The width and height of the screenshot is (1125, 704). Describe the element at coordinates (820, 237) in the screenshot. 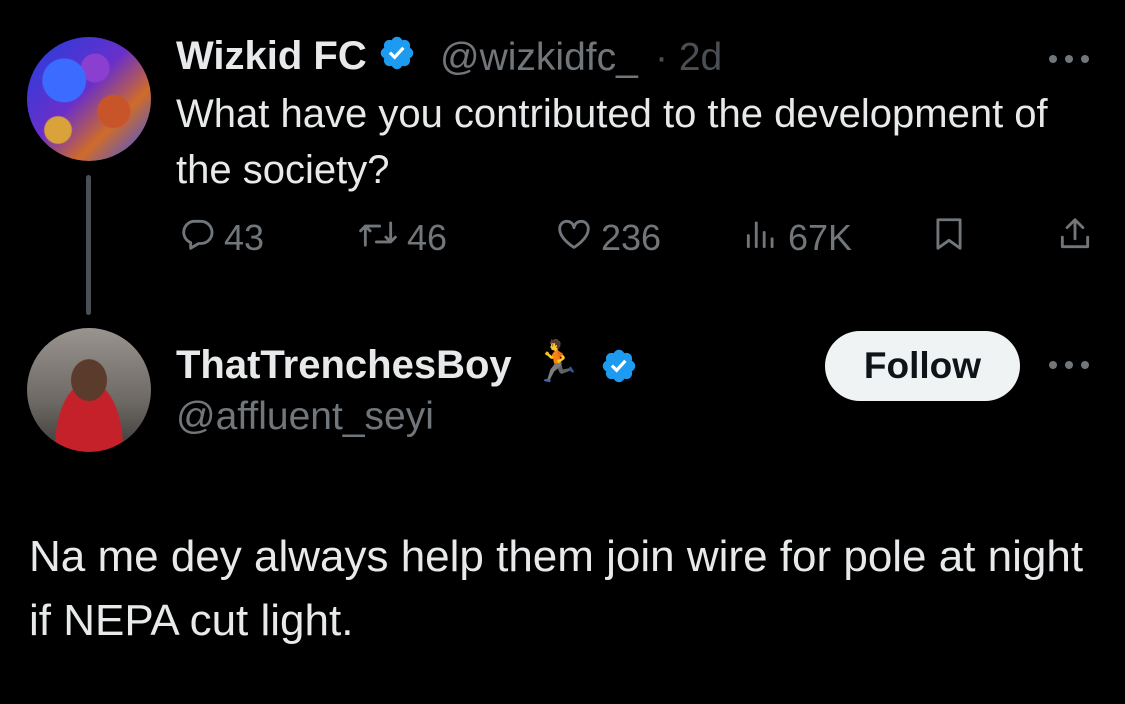

I see `views-count: 67K` at that location.